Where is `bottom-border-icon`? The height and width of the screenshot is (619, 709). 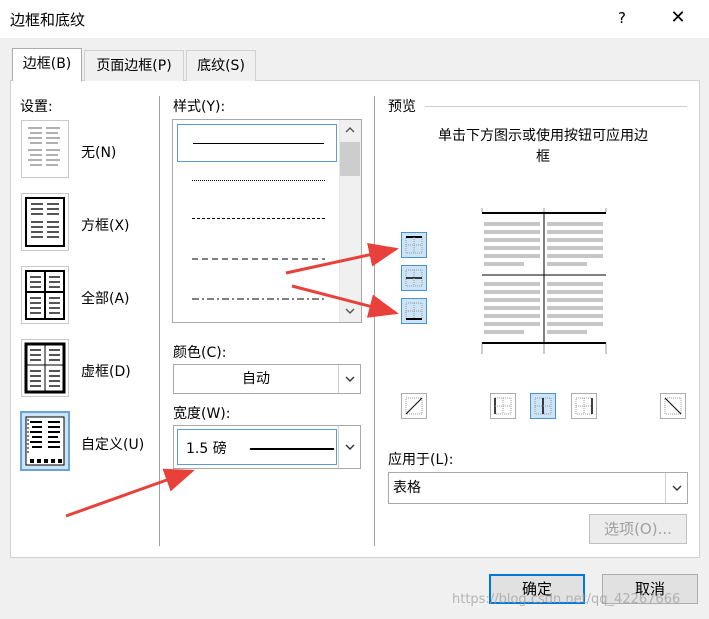
bottom-border-icon is located at coordinates (414, 311).